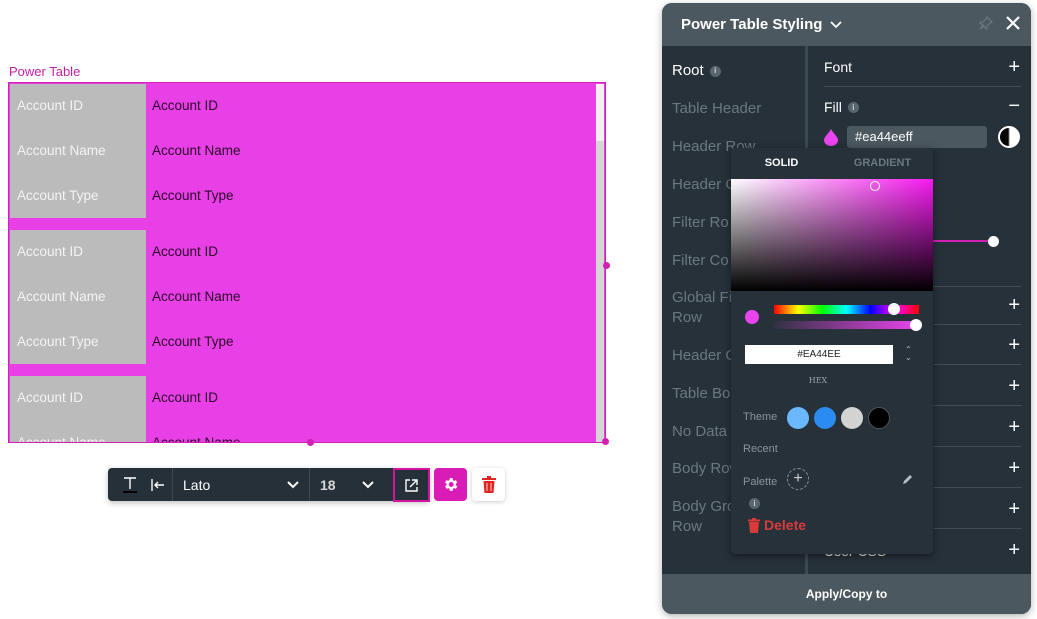 The width and height of the screenshot is (1037, 619). I want to click on font-family-value: Lato, so click(197, 484).